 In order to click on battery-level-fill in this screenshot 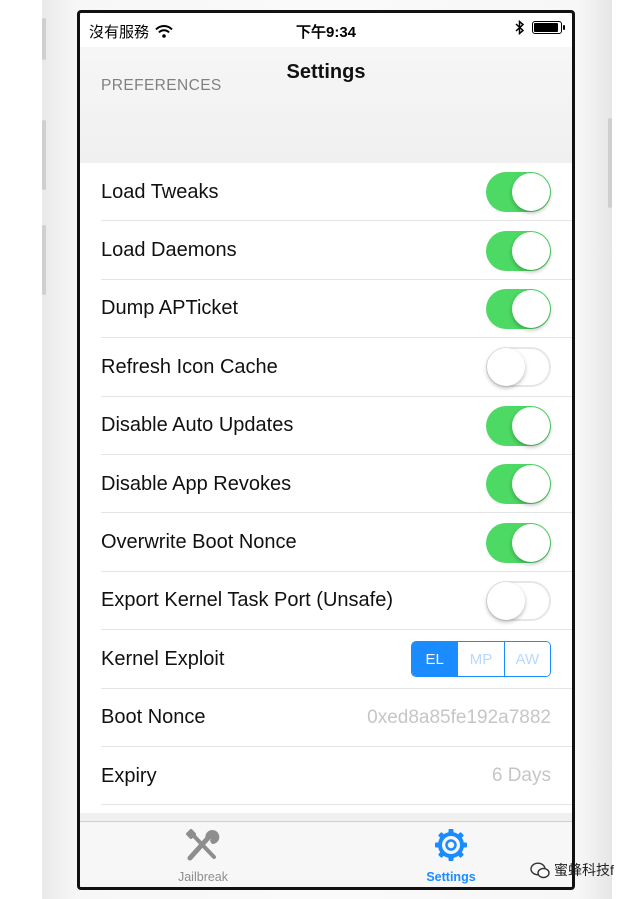, I will do `click(546, 27)`.